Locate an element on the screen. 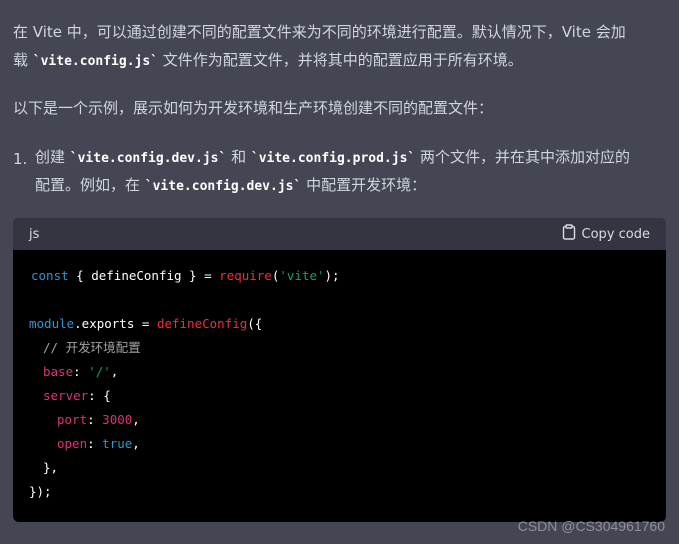  code-block-header: js Copy code is located at coordinates (339, 234).